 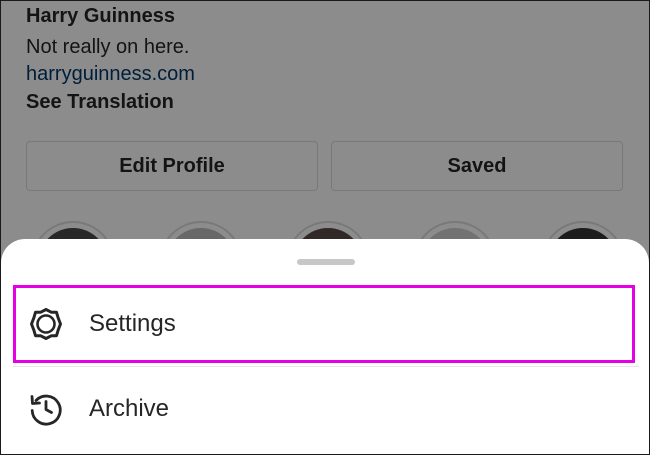 What do you see at coordinates (129, 408) in the screenshot?
I see `menu-item-label: Archive` at bounding box center [129, 408].